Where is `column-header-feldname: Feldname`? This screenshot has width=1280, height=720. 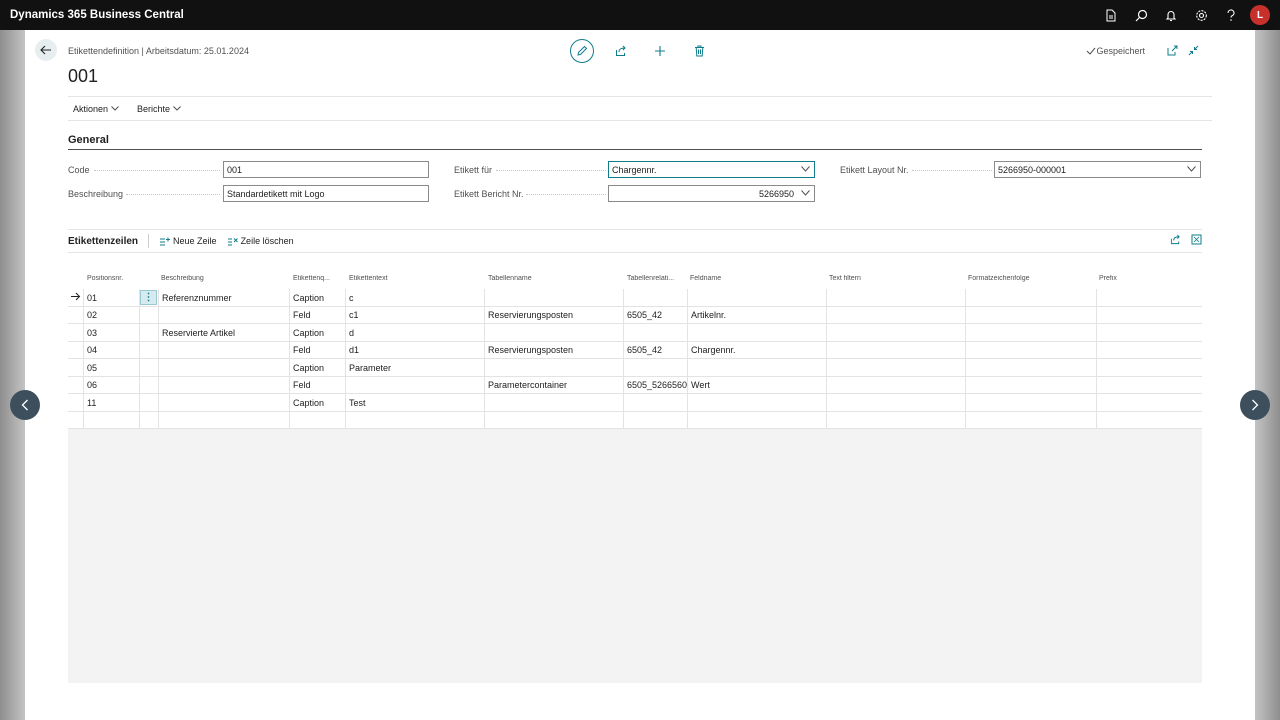
column-header-feldname: Feldname is located at coordinates (755, 278).